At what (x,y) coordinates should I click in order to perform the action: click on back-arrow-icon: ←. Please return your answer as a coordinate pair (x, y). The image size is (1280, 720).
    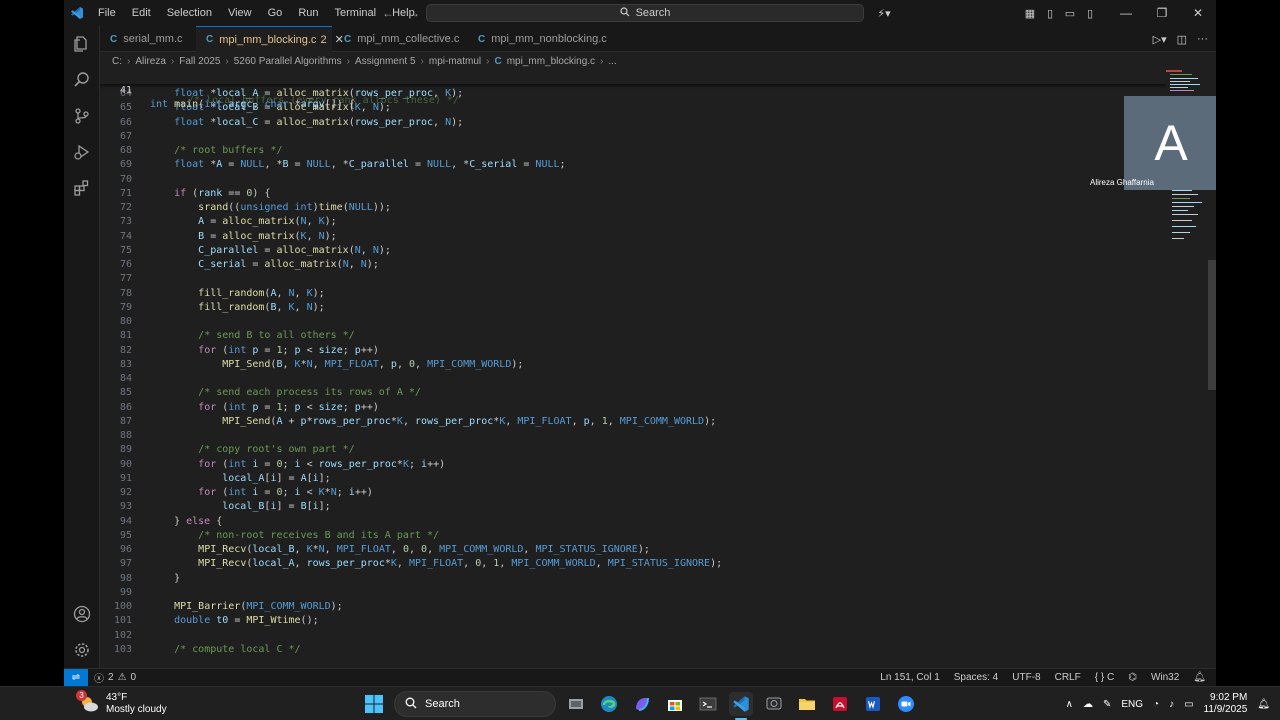
    Looking at the image, I should click on (388, 13).